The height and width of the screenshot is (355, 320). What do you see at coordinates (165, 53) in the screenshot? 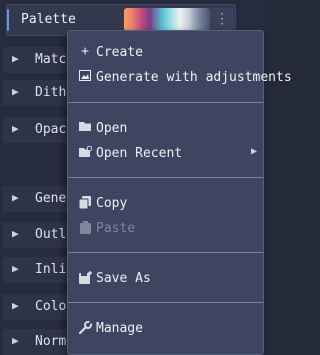
I see `menu-item-create: + Create` at bounding box center [165, 53].